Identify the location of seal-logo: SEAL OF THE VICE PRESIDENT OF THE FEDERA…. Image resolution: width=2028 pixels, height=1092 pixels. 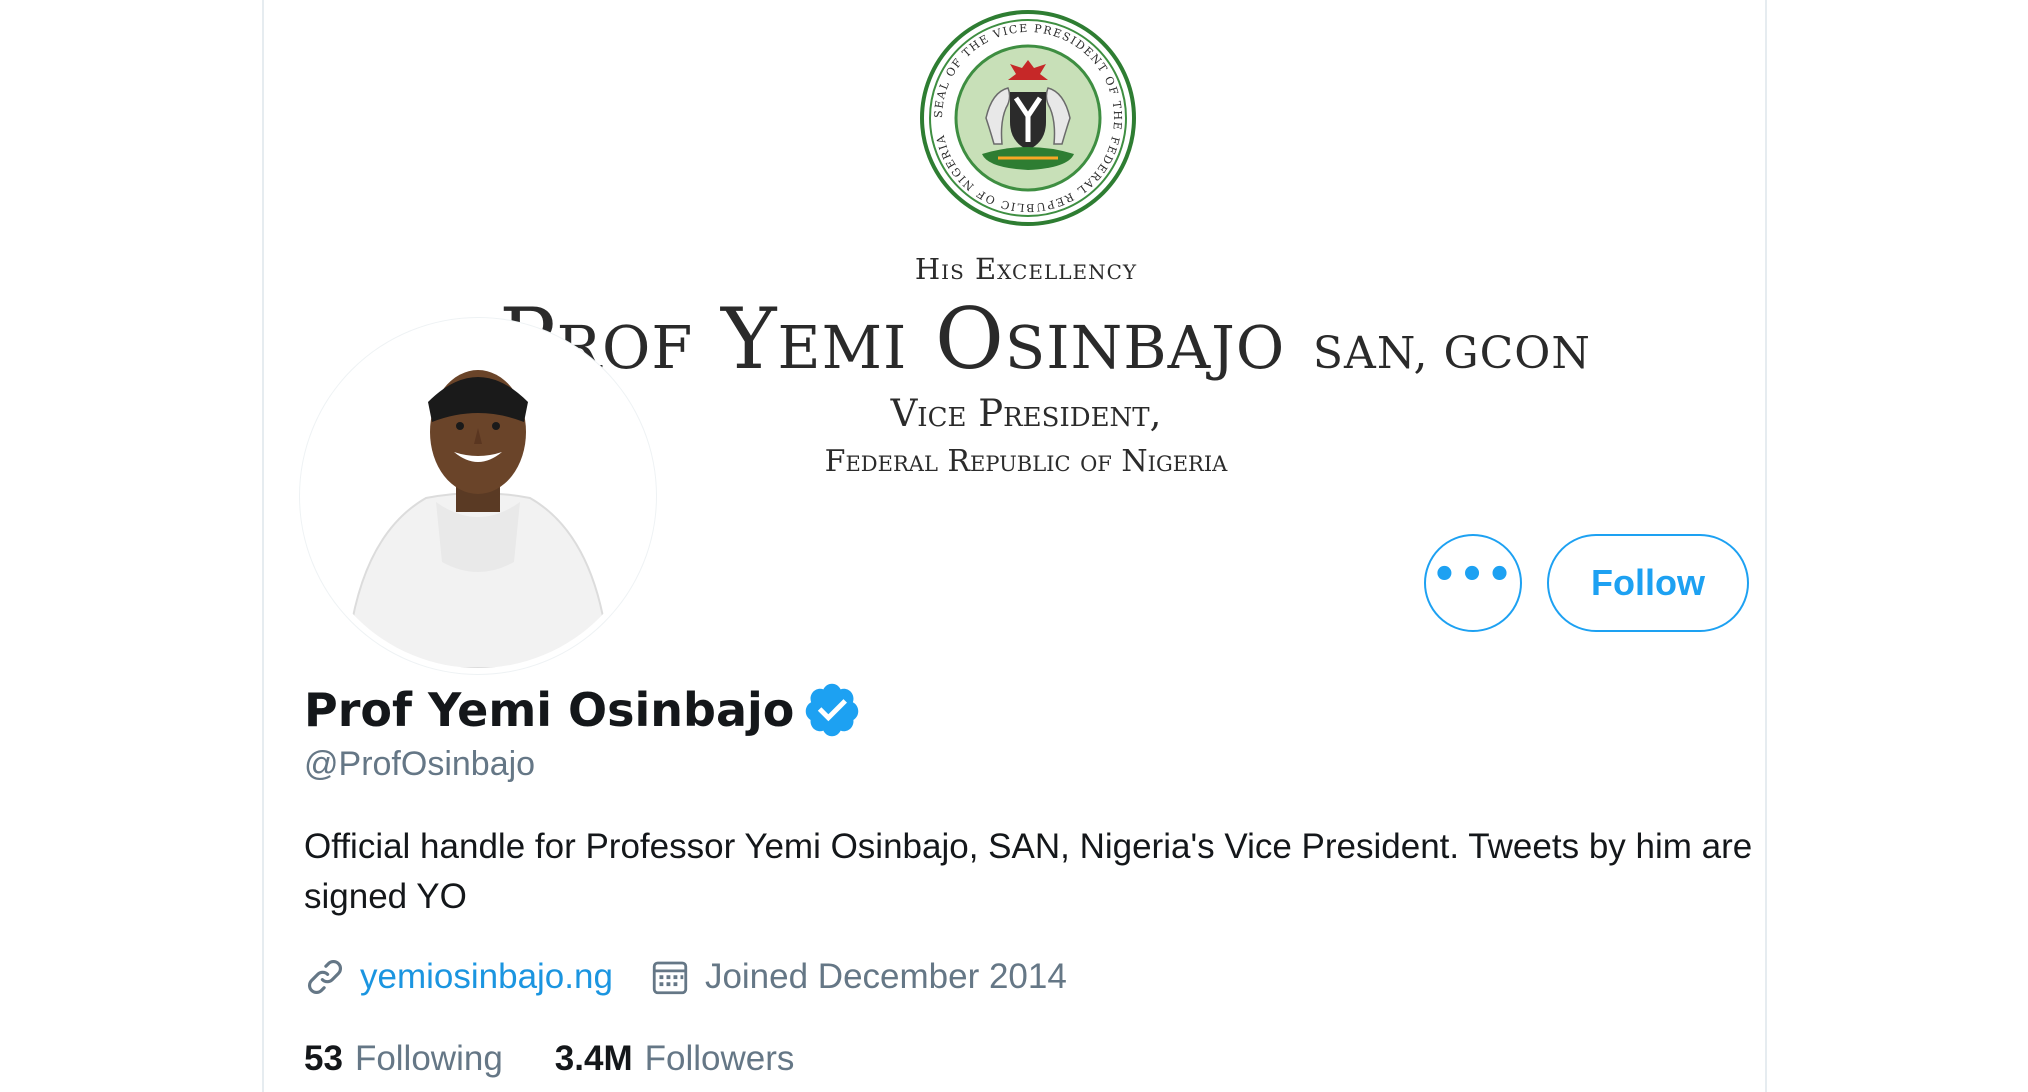
(1028, 118).